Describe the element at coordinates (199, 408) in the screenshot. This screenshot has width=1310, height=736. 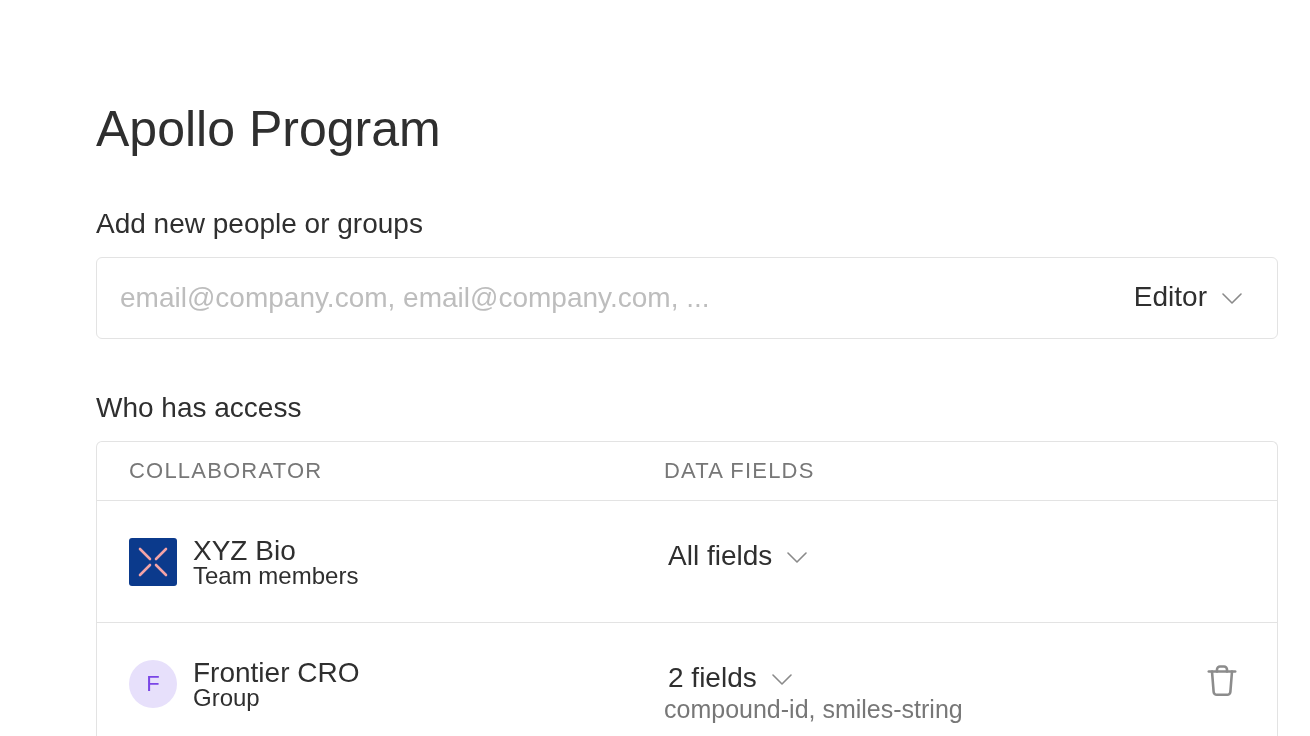
I see `access-label: Who has access` at that location.